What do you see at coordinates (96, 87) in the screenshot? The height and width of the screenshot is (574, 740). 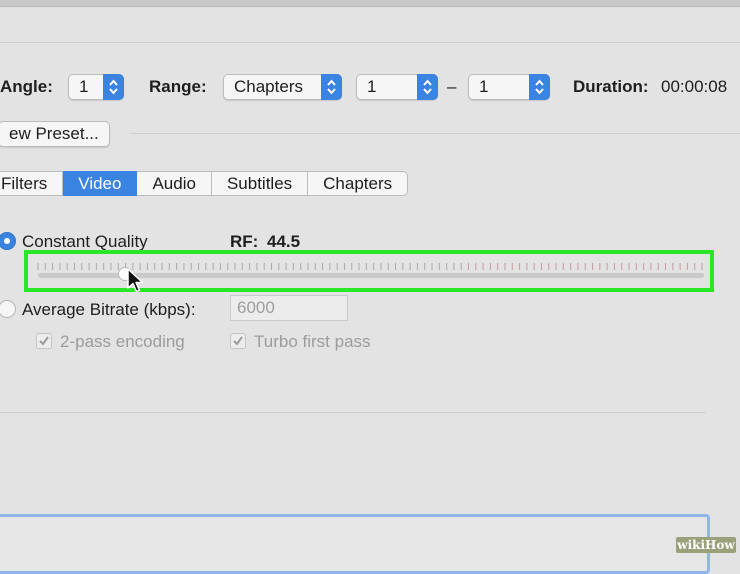 I see `angle-popup: 1` at bounding box center [96, 87].